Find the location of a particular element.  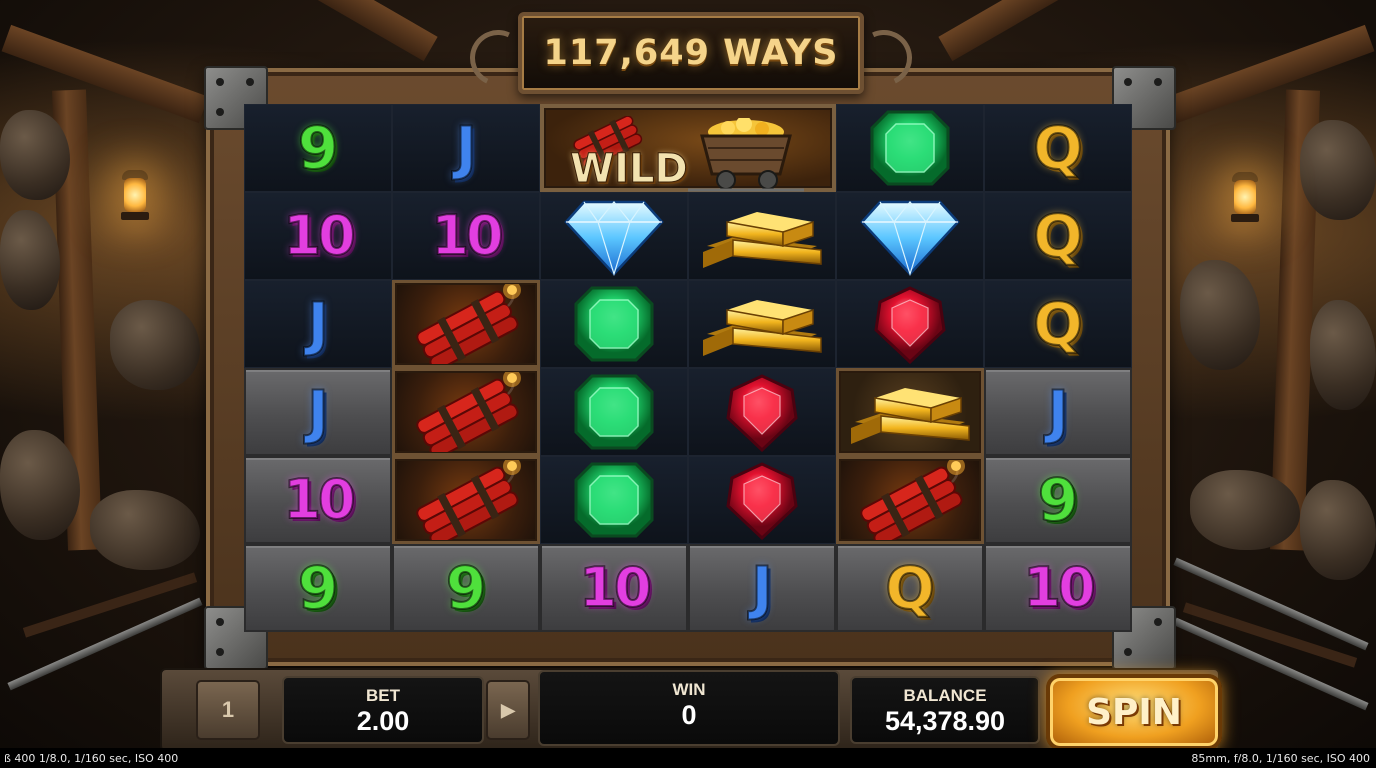

camera-info-bar is located at coordinates (688, 758).